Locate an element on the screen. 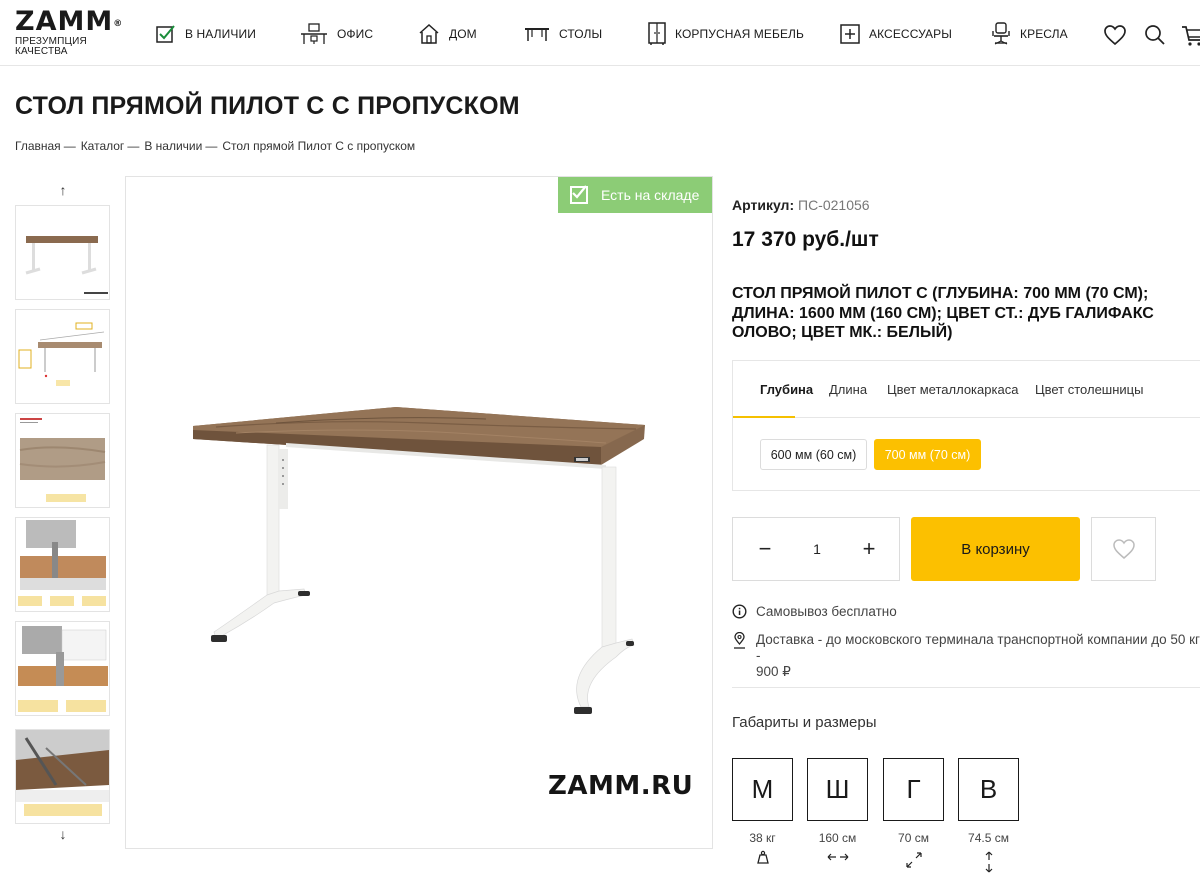 This screenshot has width=1200, height=882. delivery-price: 900 ₽ is located at coordinates (773, 671).